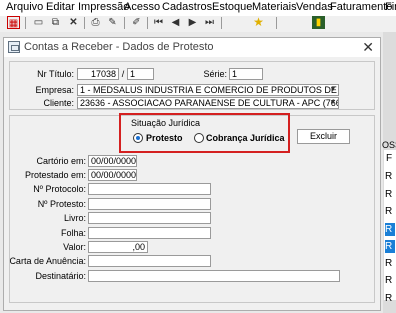 The image size is (396, 313). Describe the element at coordinates (59, 189) in the screenshot. I see `protocolo-label: Nº Protocolo:` at that location.